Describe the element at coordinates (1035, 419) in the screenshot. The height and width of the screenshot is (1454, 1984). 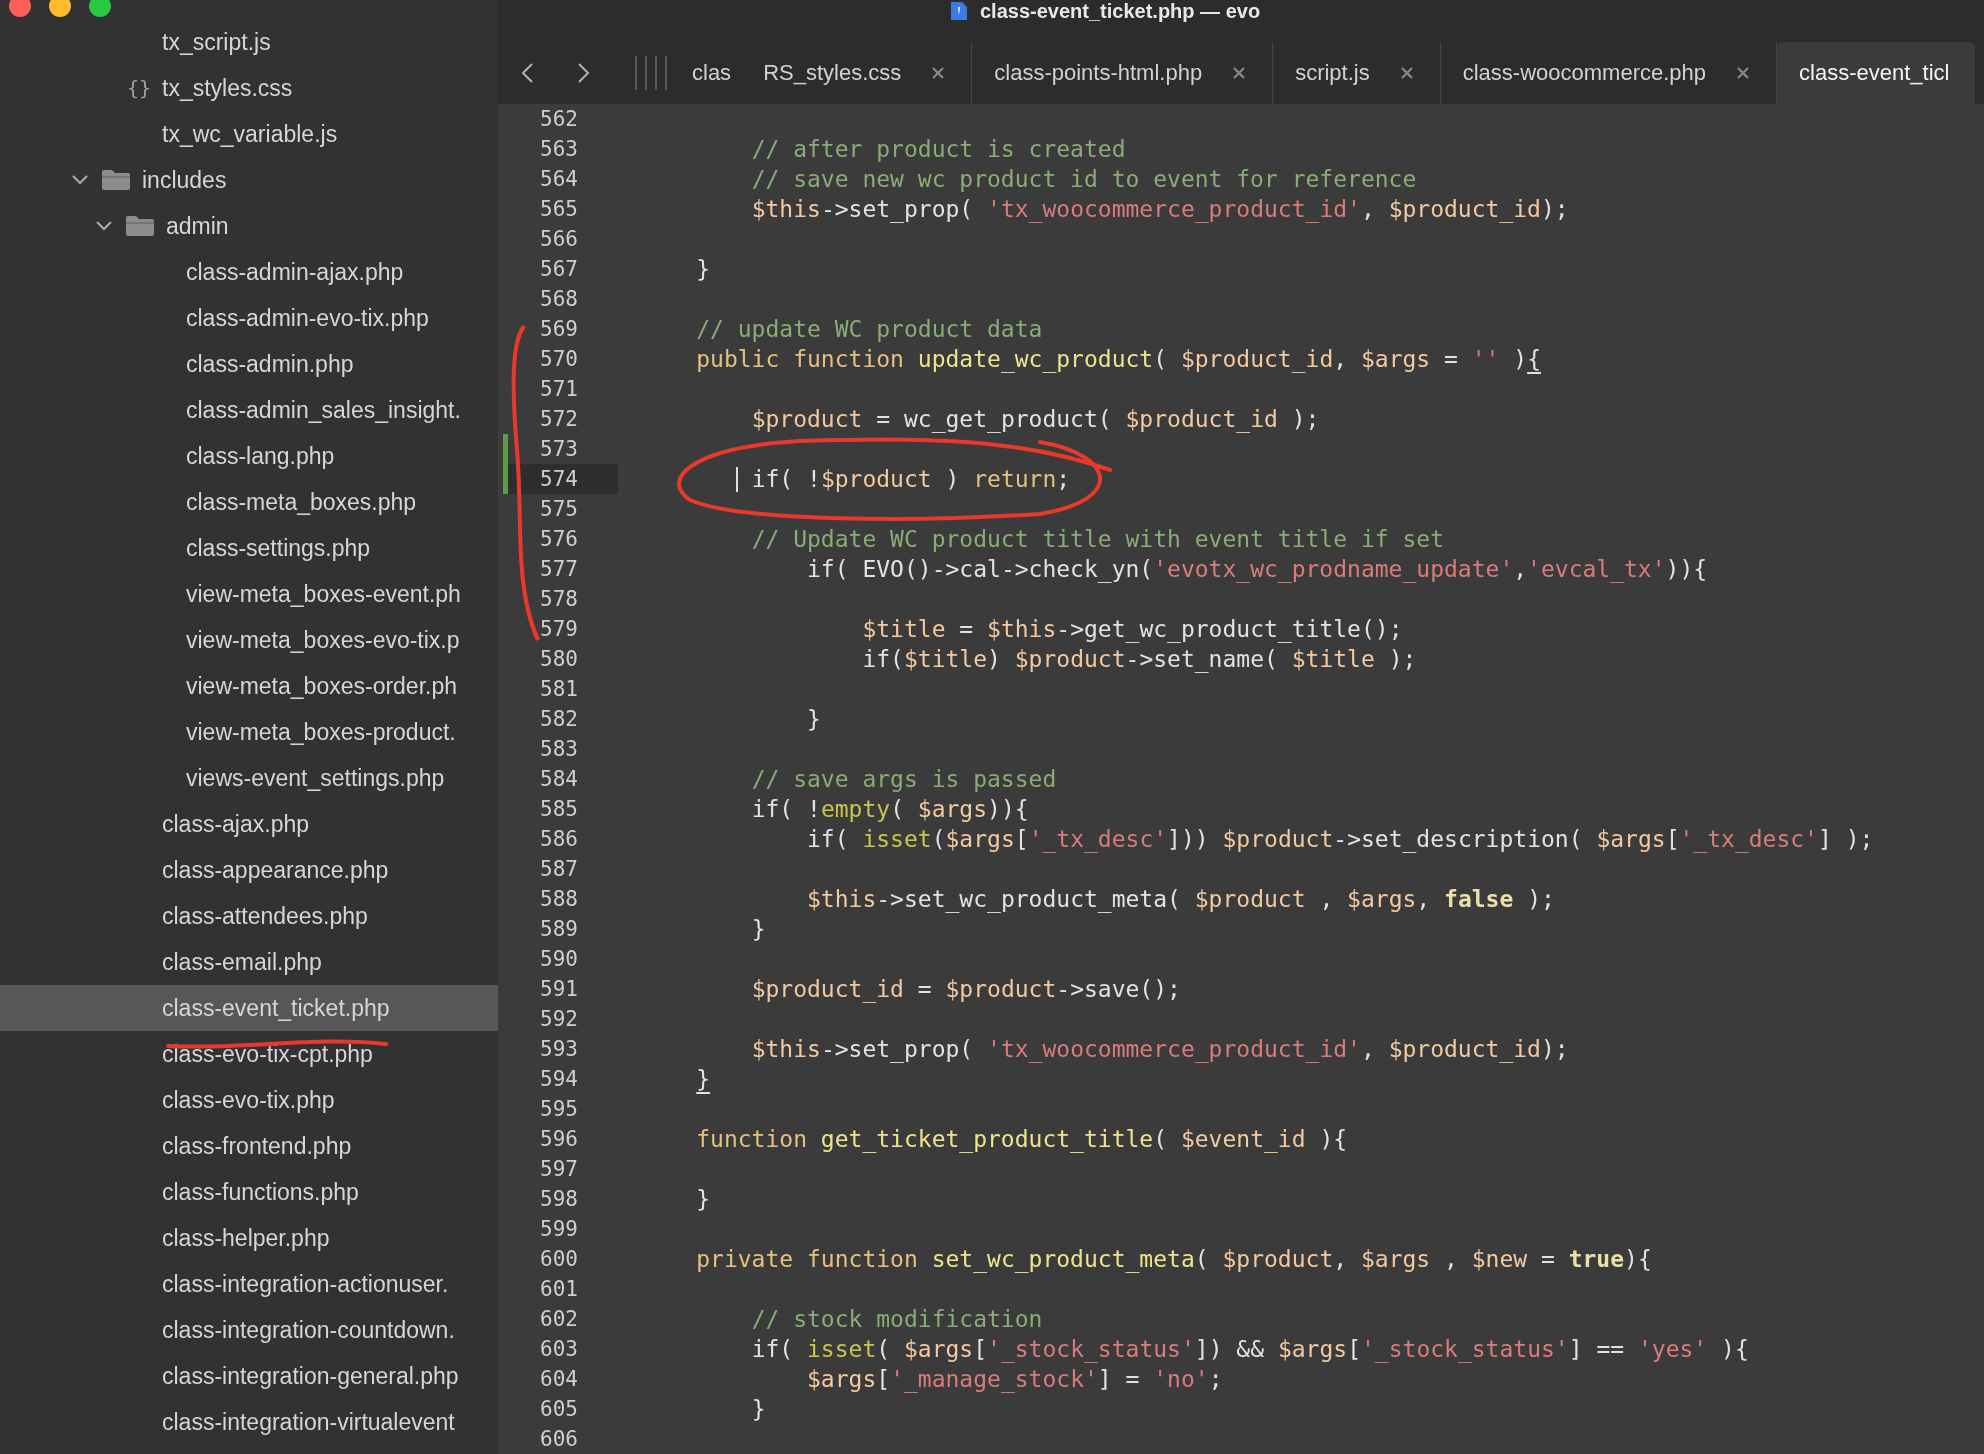
I see `code-line: $product = wc_get_product( $product_id );` at that location.